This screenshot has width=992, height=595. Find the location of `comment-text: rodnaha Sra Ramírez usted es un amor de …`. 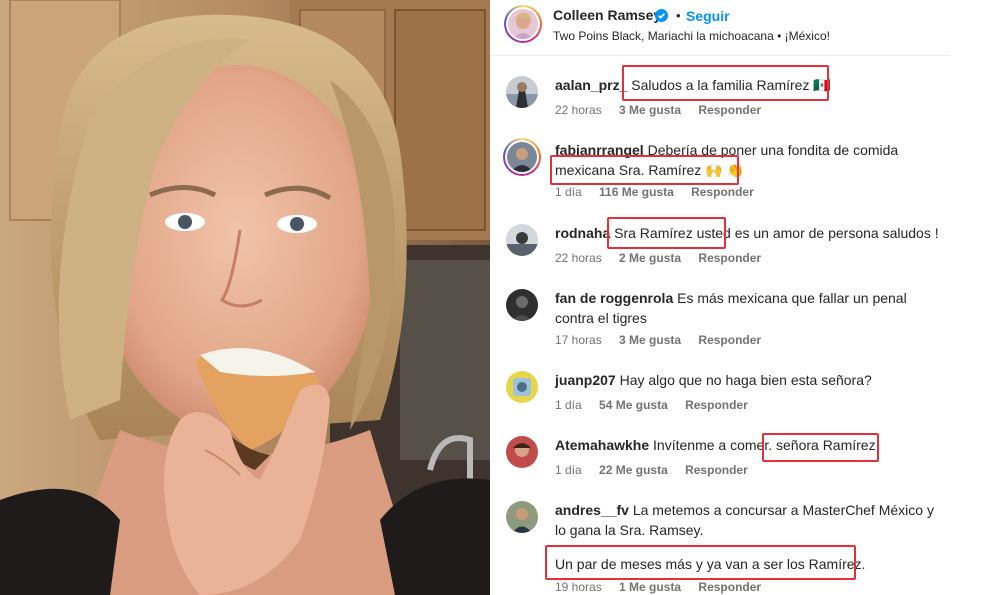

comment-text: rodnaha Sra Ramírez usted es un amor de … is located at coordinates (750, 233).